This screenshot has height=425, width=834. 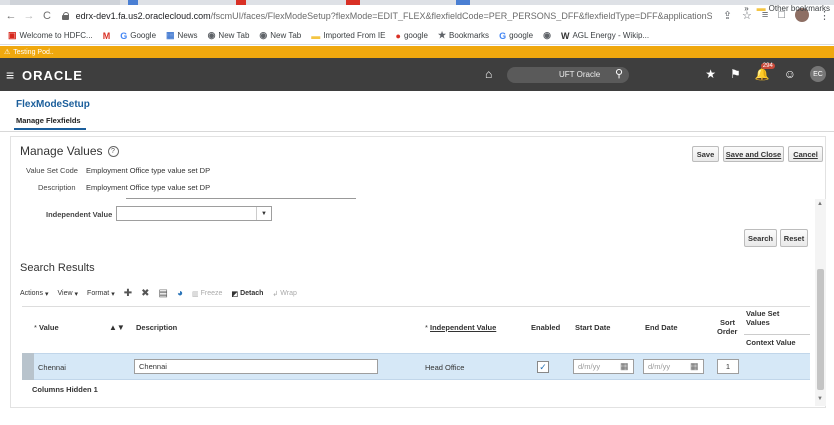 What do you see at coordinates (145, 293) in the screenshot?
I see `delete-row-icon: ✖` at bounding box center [145, 293].